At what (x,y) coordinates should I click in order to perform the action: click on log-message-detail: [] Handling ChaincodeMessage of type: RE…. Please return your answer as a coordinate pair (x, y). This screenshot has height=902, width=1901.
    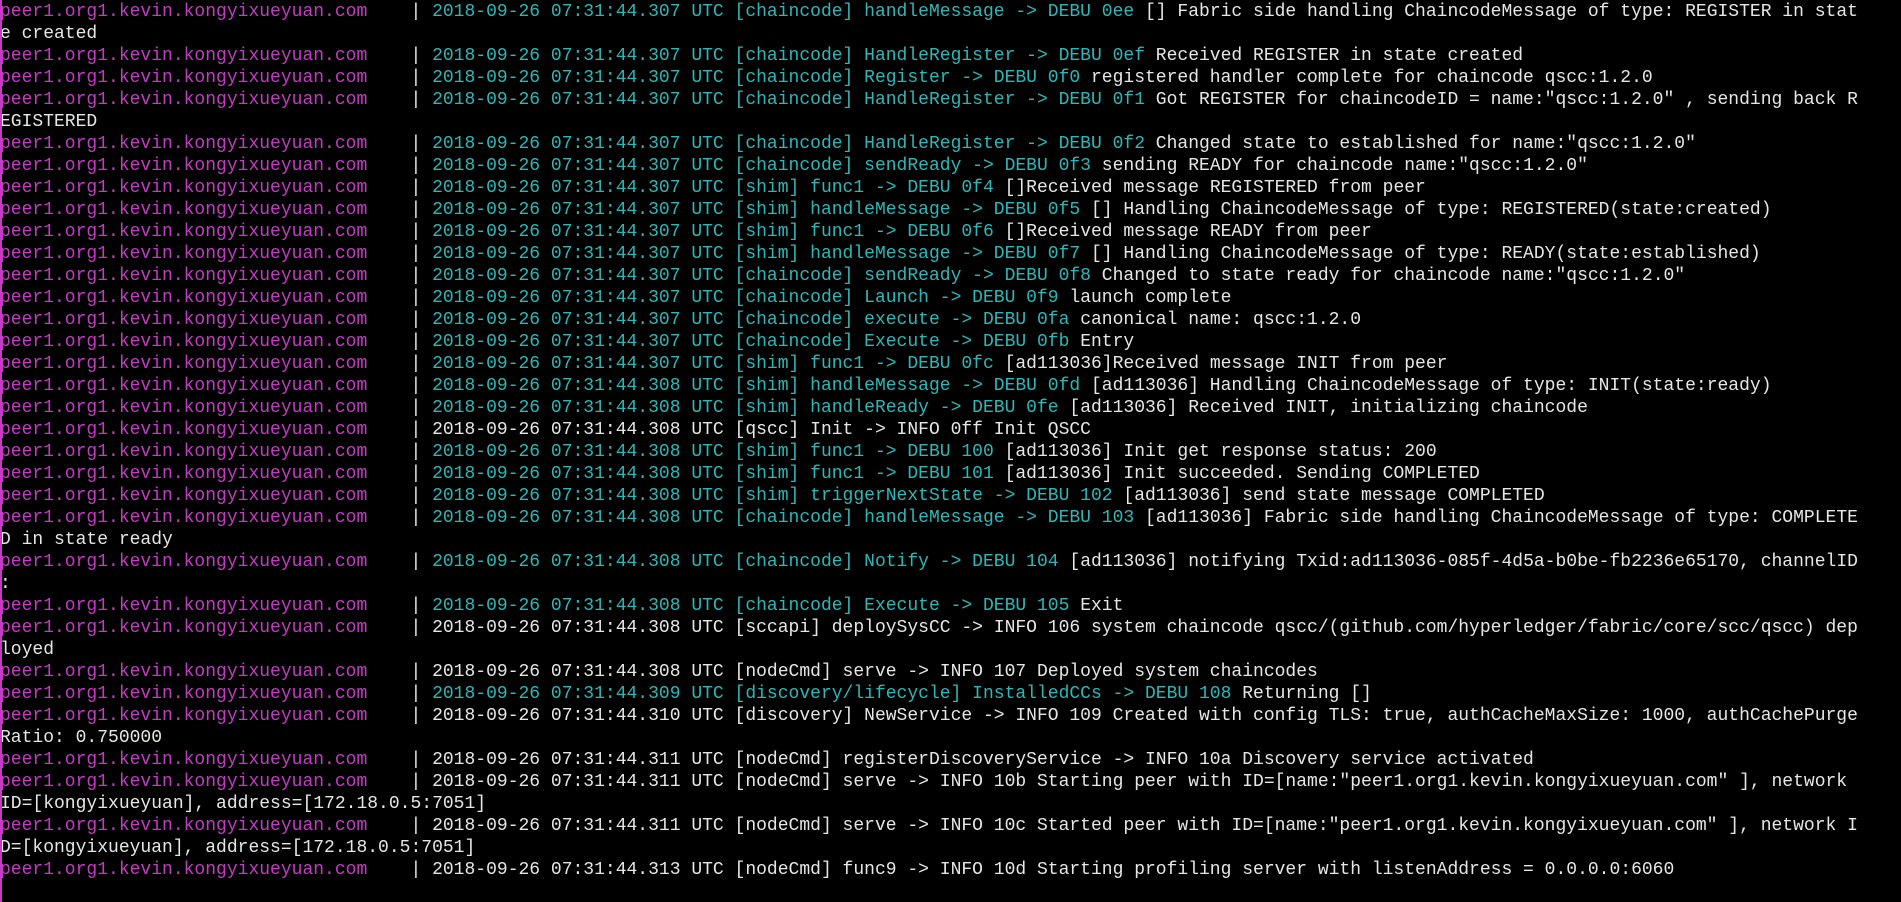
    Looking at the image, I should click on (1420, 254).